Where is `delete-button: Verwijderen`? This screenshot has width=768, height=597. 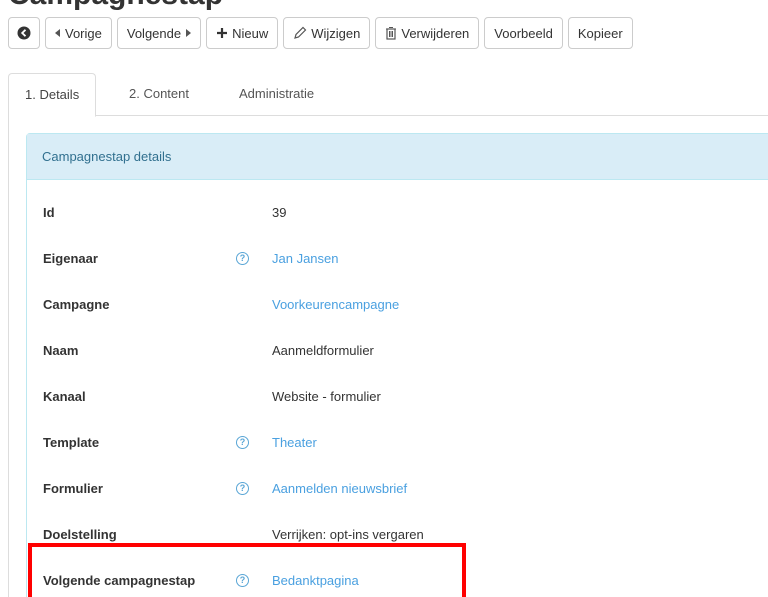 delete-button: Verwijderen is located at coordinates (427, 33).